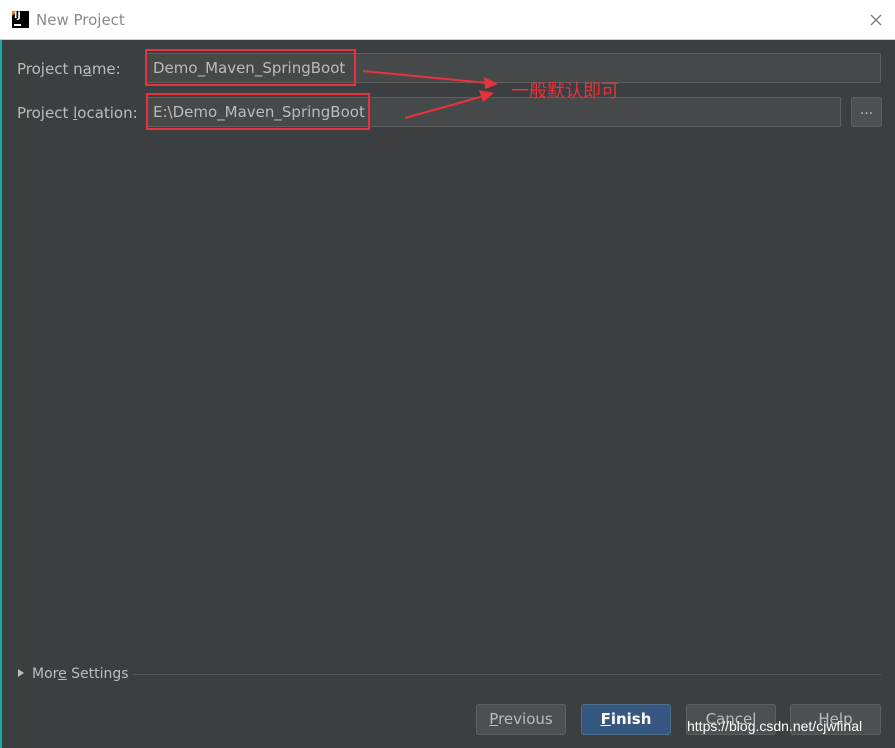  Describe the element at coordinates (73, 674) in the screenshot. I see `more-settings-toggle: More Settings` at that location.